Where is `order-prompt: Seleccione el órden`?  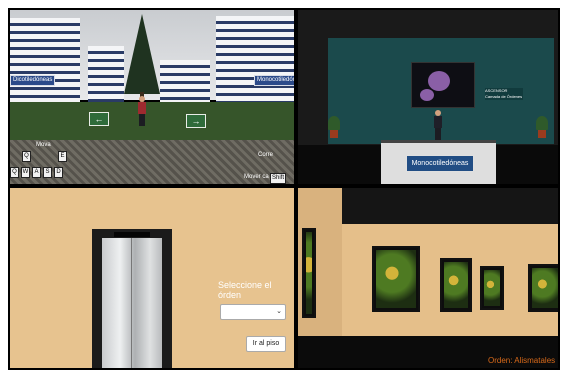 order-prompt: Seleccione el órden is located at coordinates (245, 290).